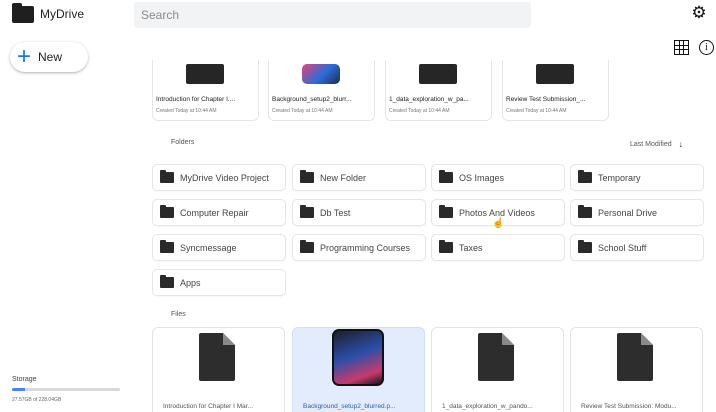 The image size is (716, 412). What do you see at coordinates (628, 212) in the screenshot?
I see `folder-name: Personal Drive` at bounding box center [628, 212].